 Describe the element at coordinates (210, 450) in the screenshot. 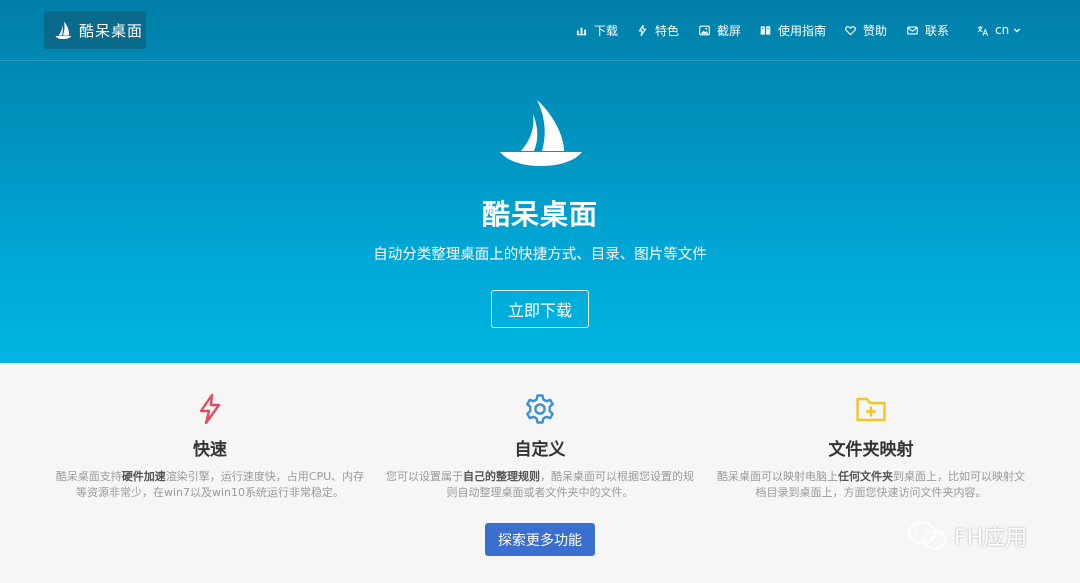

I see `feature-title: 快速` at that location.